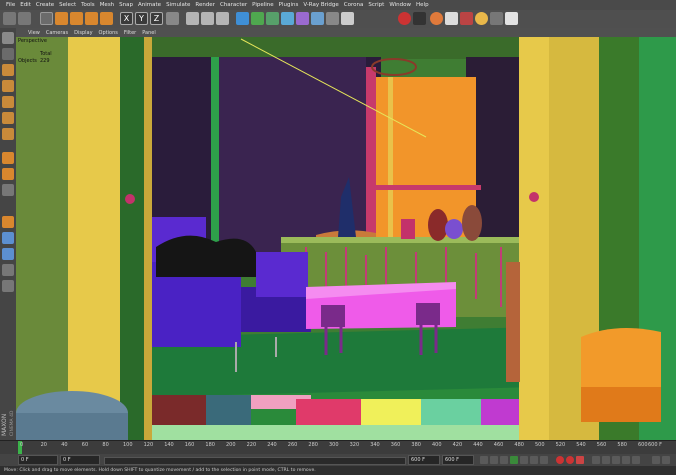 The image size is (676, 475). What do you see at coordinates (24, 18) in the screenshot?
I see `redo-icon` at bounding box center [24, 18].